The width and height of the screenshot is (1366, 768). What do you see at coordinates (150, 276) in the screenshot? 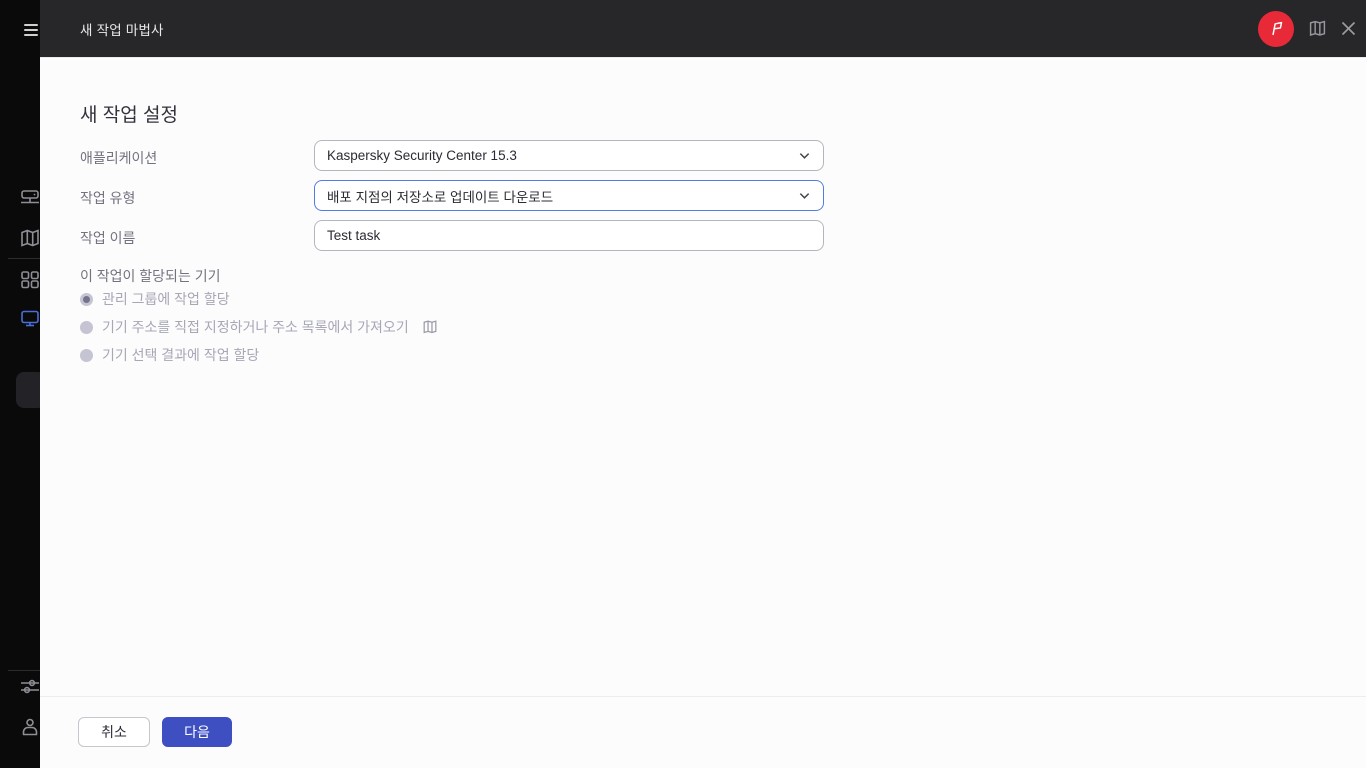
I see `devices-section-label: 이 작업이 할당되는 기기` at bounding box center [150, 276].